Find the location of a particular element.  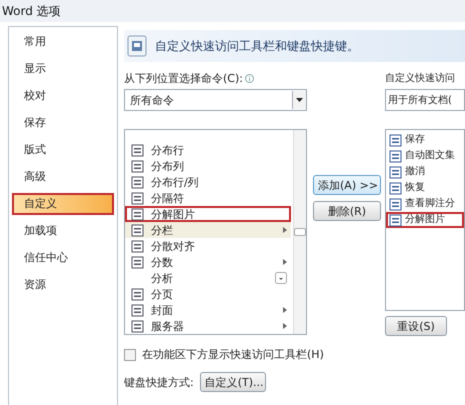

toolbar-item: 保存 is located at coordinates (425, 140).